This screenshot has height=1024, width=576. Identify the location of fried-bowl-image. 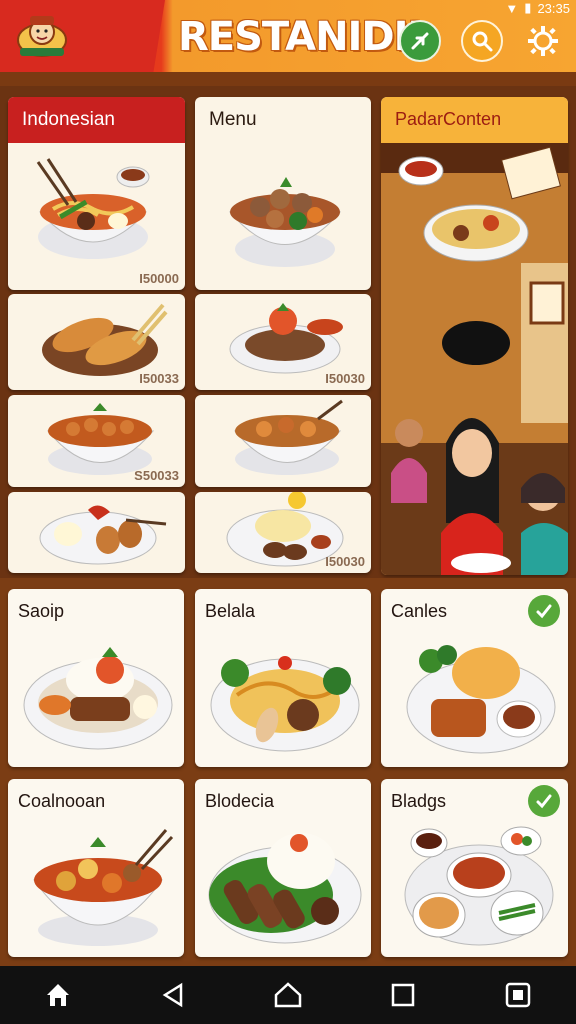
(288, 437).